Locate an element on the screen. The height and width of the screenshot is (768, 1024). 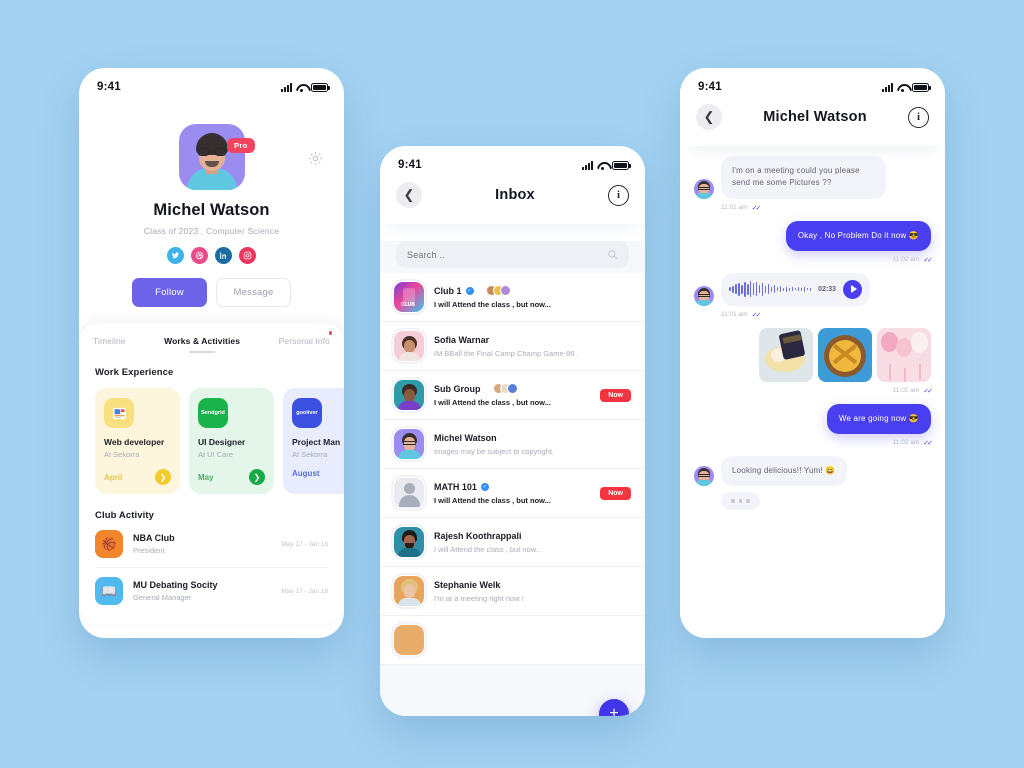
list-item-header: Sofia Warnar is located at coordinates (532, 340).